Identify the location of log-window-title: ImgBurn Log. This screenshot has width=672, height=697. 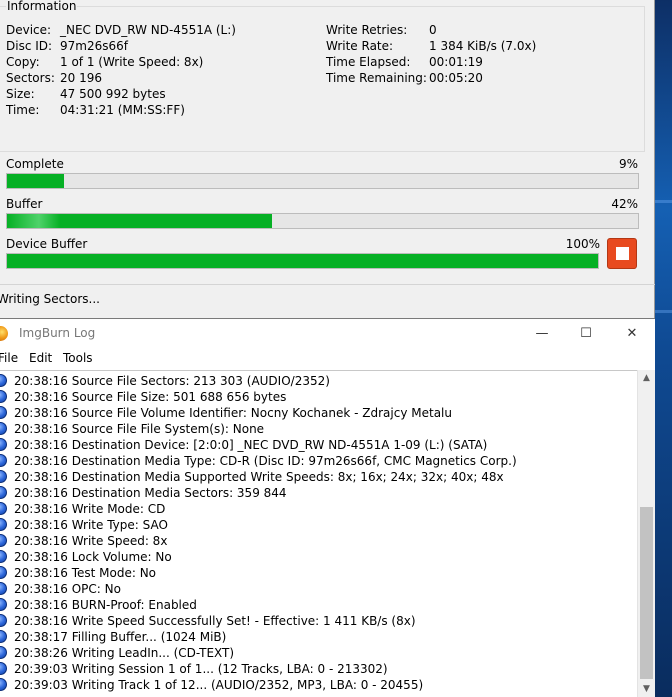
(57, 333).